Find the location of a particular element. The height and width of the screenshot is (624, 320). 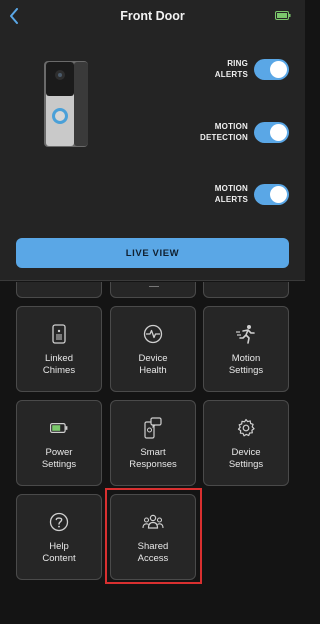

gear-icon is located at coordinates (246, 427).